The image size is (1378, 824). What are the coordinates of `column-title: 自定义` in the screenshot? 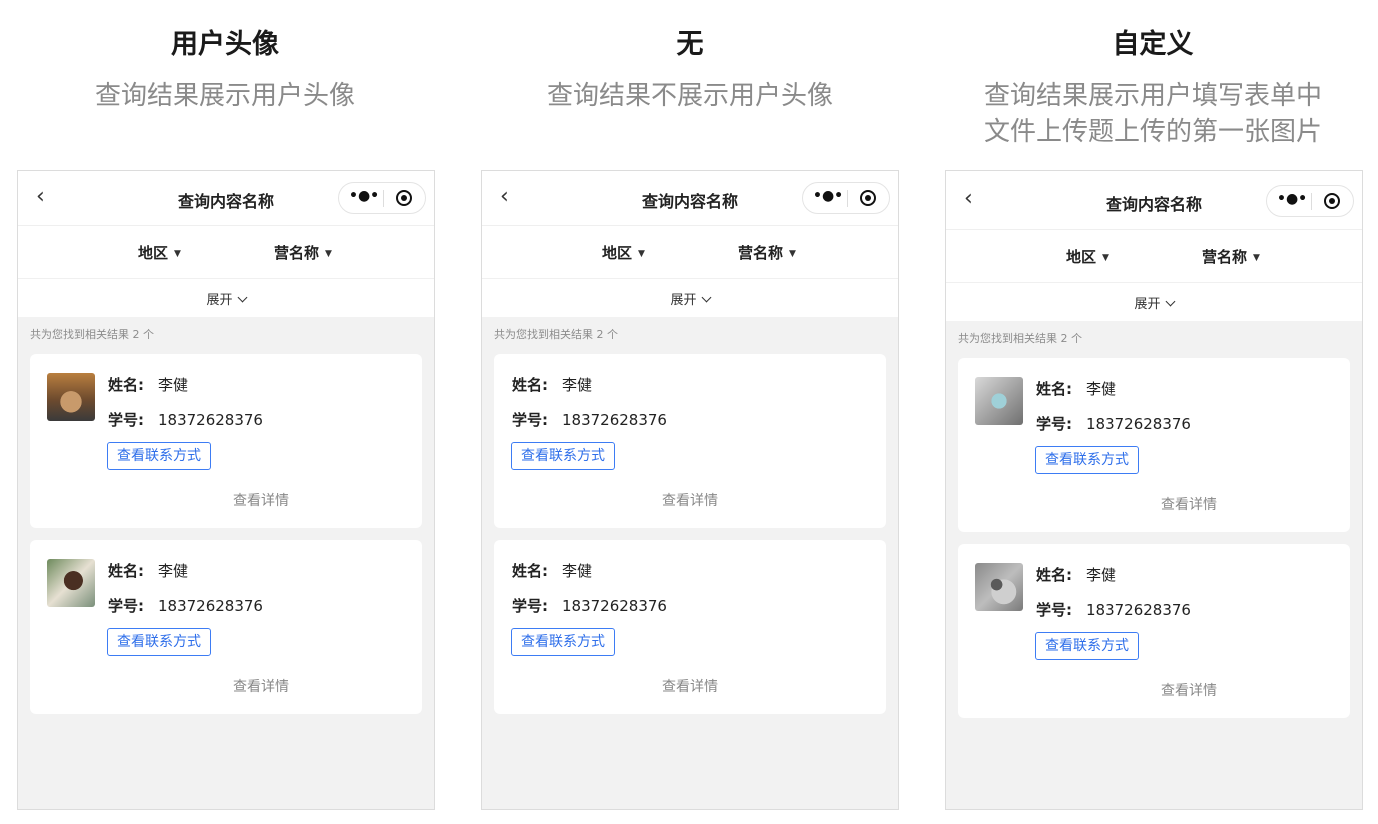 It's located at (1153, 44).